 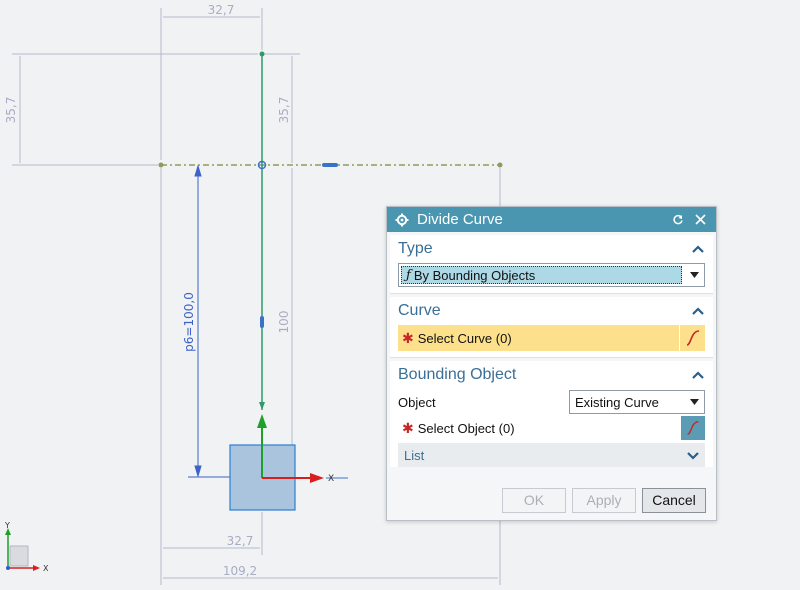 What do you see at coordinates (460, 219) in the screenshot?
I see `dialog-title: Divide Curve` at bounding box center [460, 219].